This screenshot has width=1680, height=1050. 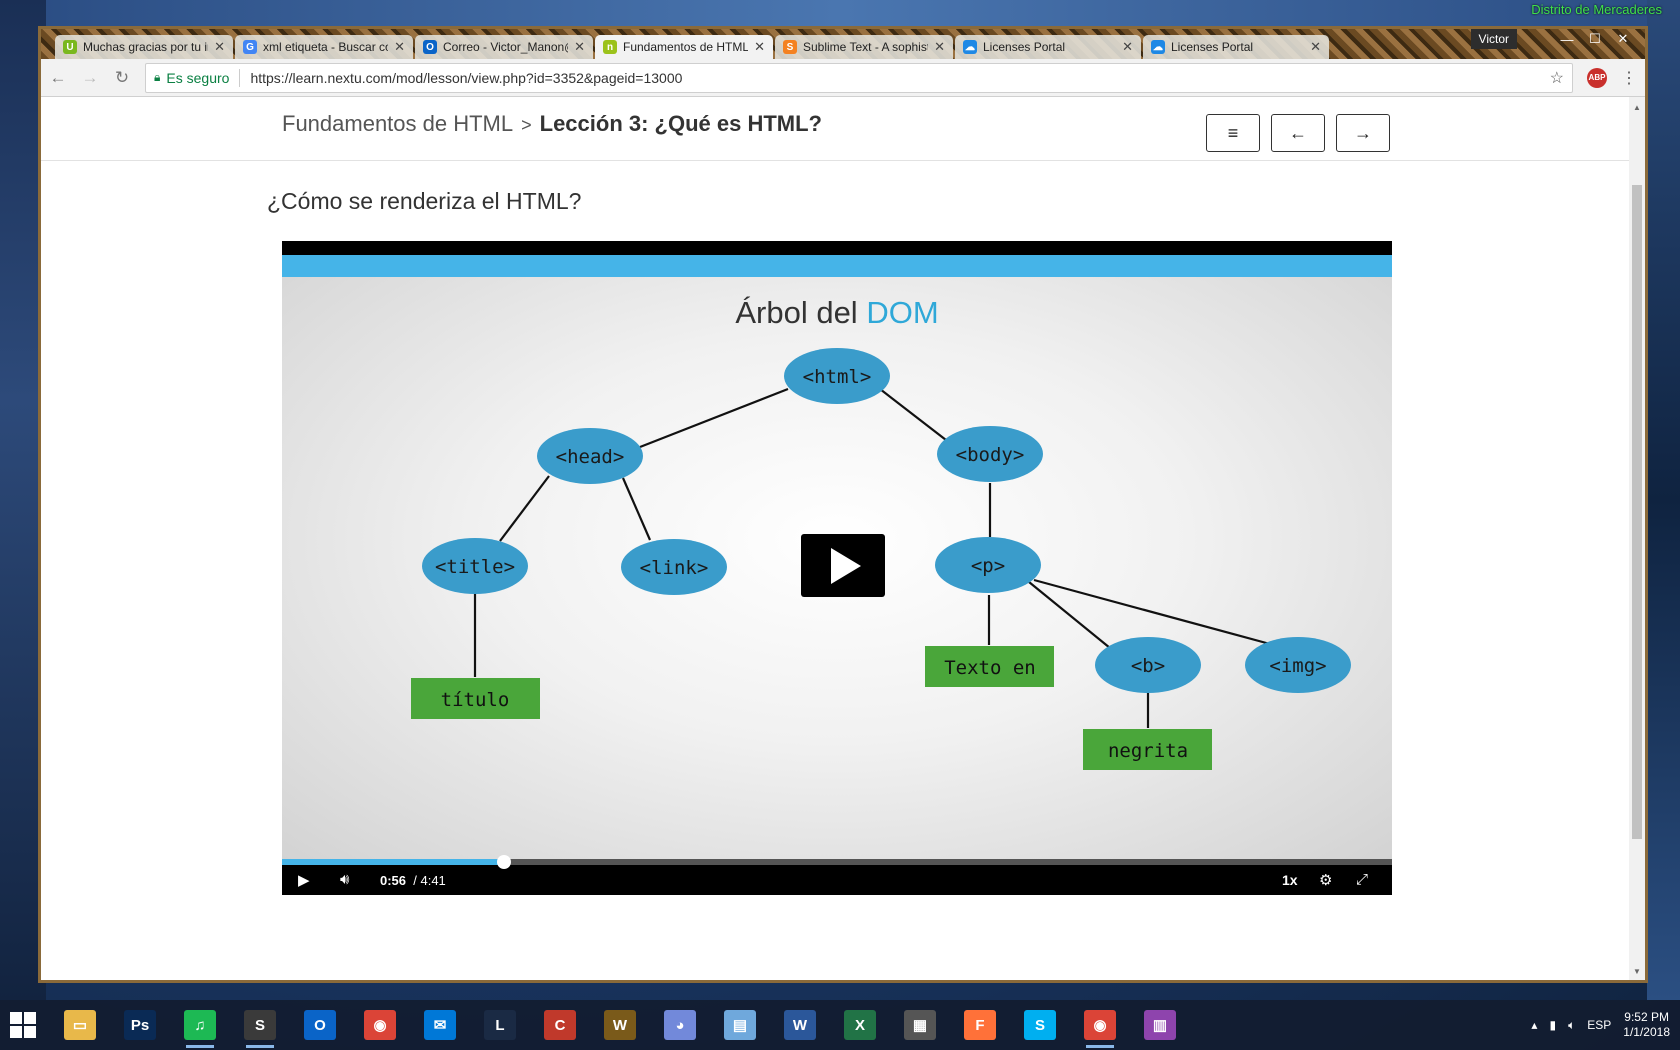 What do you see at coordinates (24, 1026) in the screenshot?
I see `start-button` at bounding box center [24, 1026].